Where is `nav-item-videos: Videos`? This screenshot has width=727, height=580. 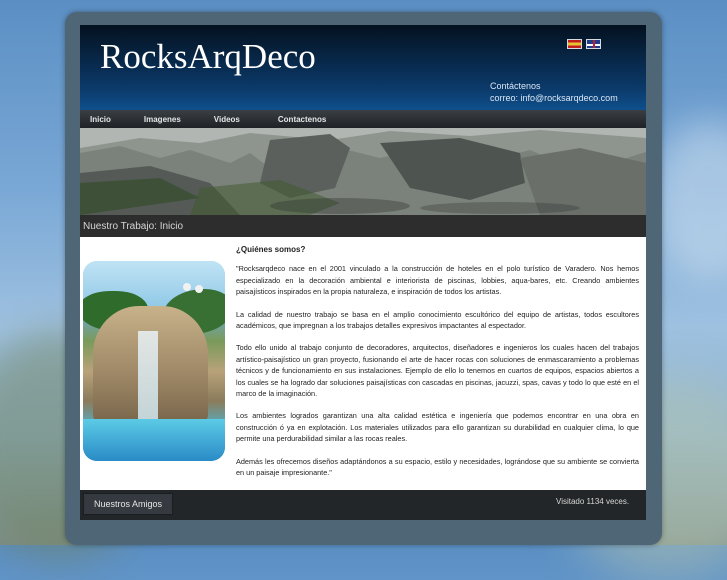 nav-item-videos: Videos is located at coordinates (227, 119).